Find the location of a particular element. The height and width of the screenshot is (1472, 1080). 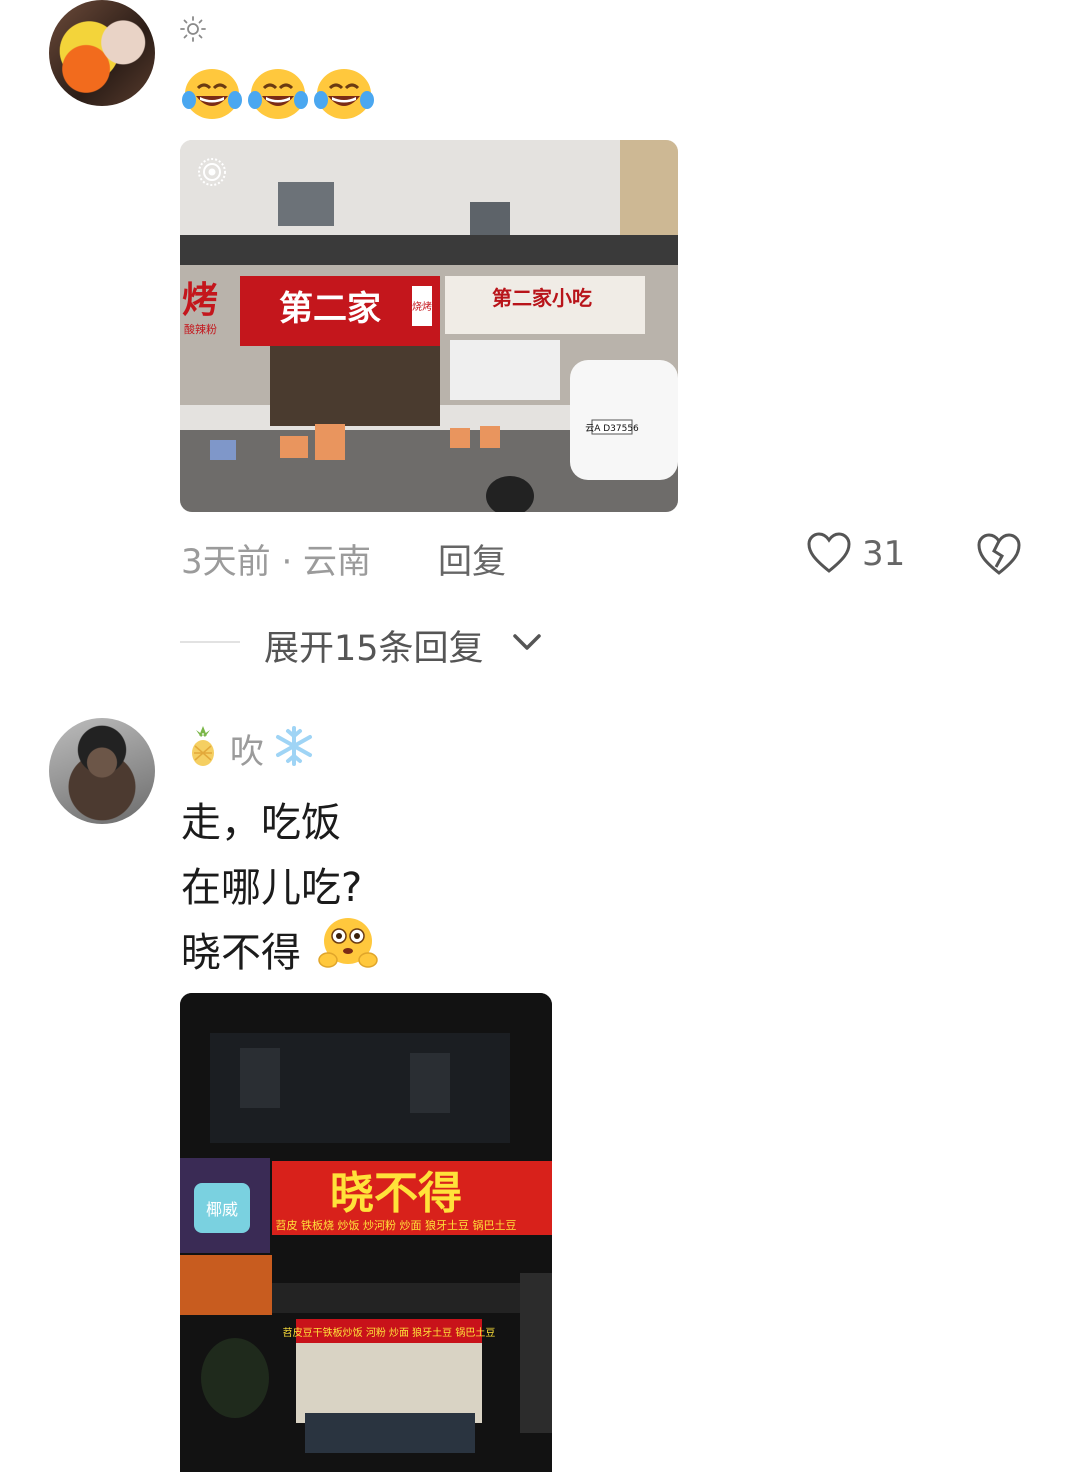

emoji-row is located at coordinates (278, 93).